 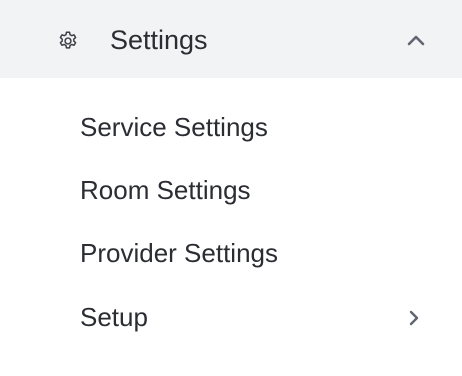 I want to click on chevron-right-icon, so click(x=414, y=318).